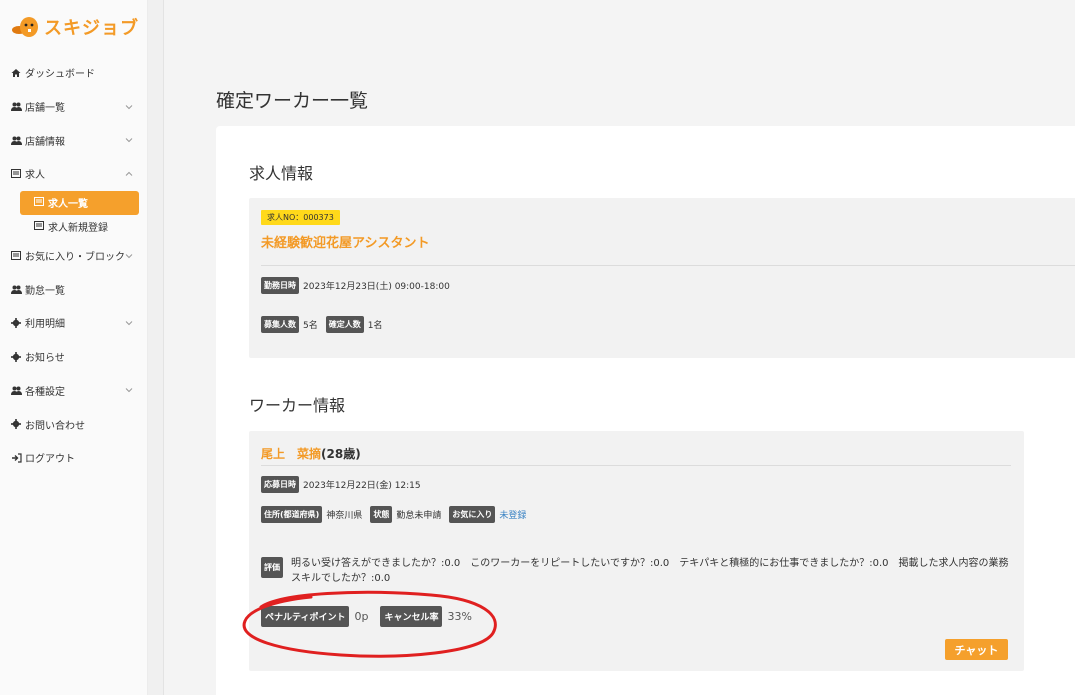 Image resolution: width=1075 pixels, height=695 pixels. I want to click on sidebar-item-contact: お問い合わせ, so click(74, 424).